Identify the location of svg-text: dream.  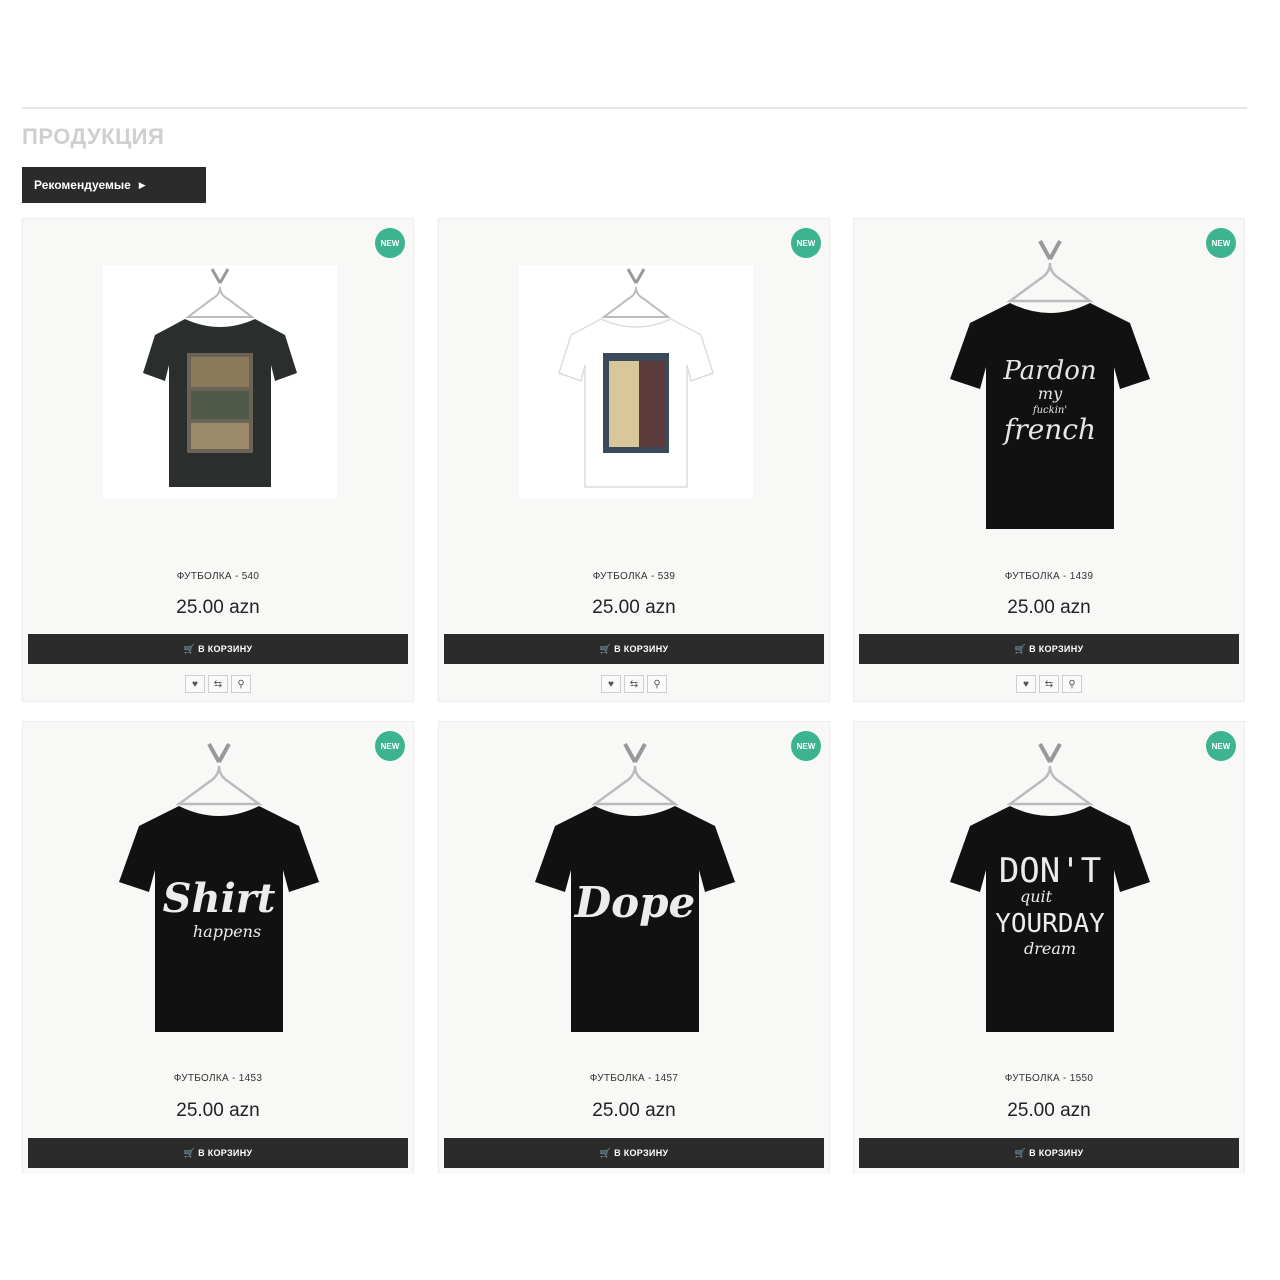
(1050, 948).